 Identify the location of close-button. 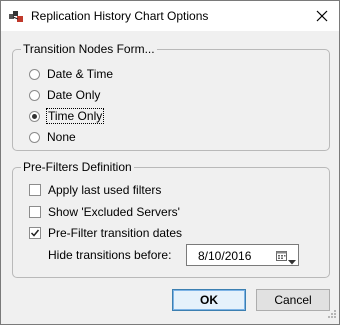
(322, 16).